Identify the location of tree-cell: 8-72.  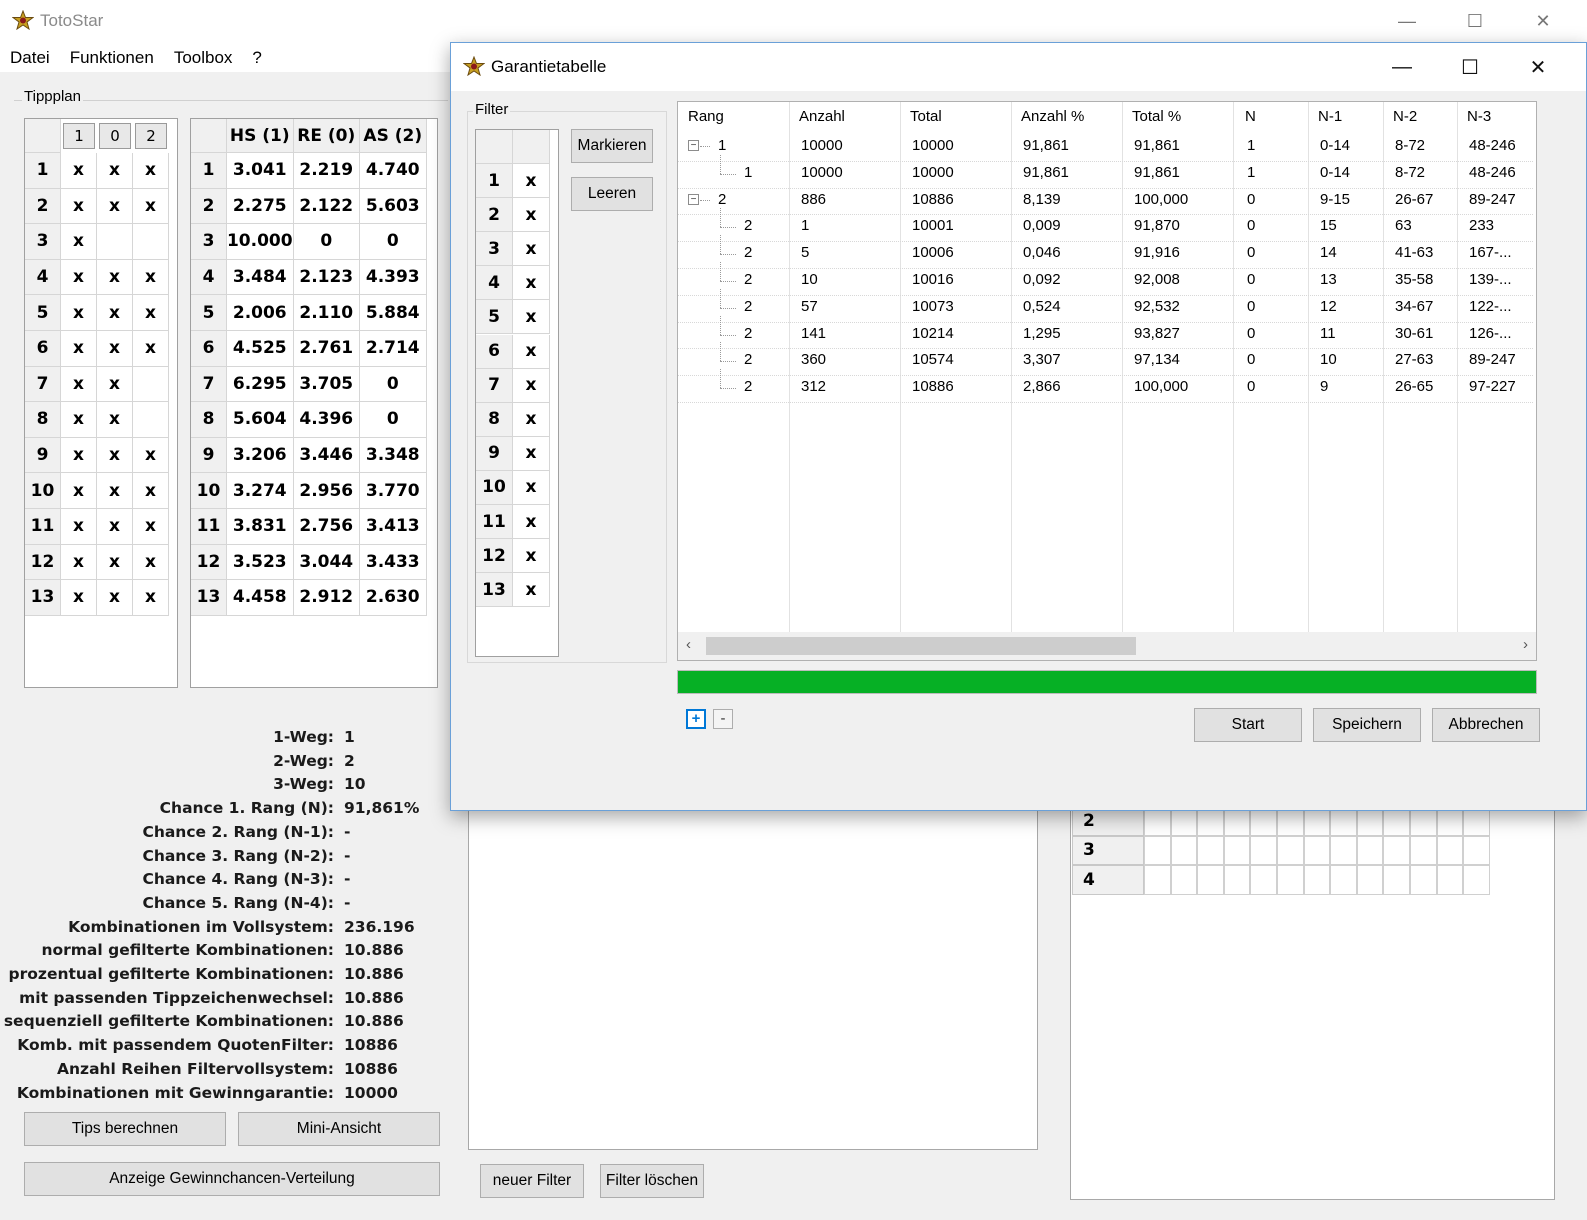
(1410, 172).